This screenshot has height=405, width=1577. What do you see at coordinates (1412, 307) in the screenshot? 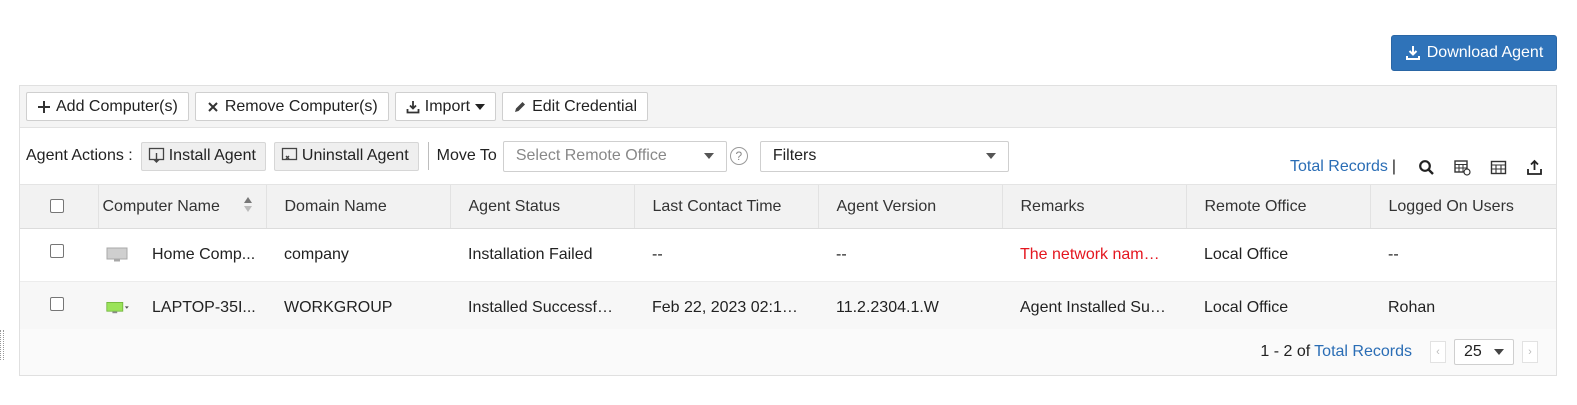
I see `logged-on-users: Rohan` at bounding box center [1412, 307].